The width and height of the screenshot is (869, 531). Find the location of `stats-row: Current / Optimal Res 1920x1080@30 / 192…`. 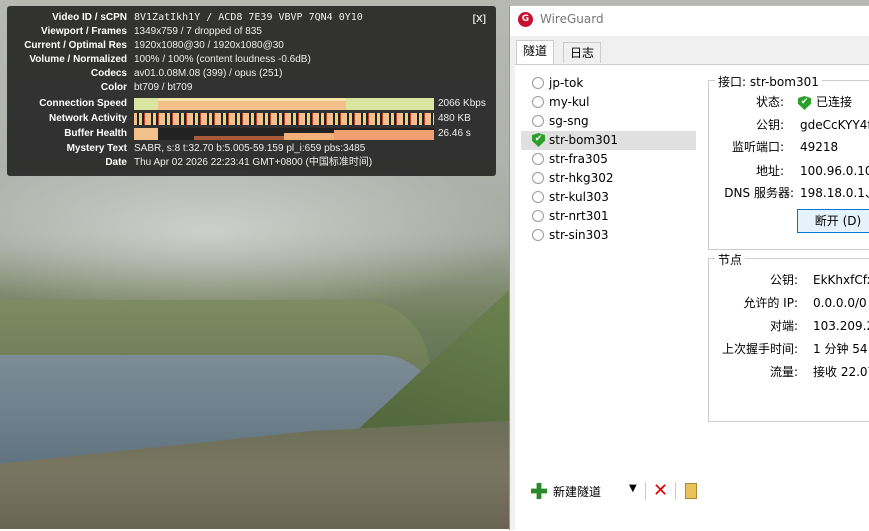

stats-row: Current / Optimal Res 1920x1080@30 / 192… is located at coordinates (251, 46).